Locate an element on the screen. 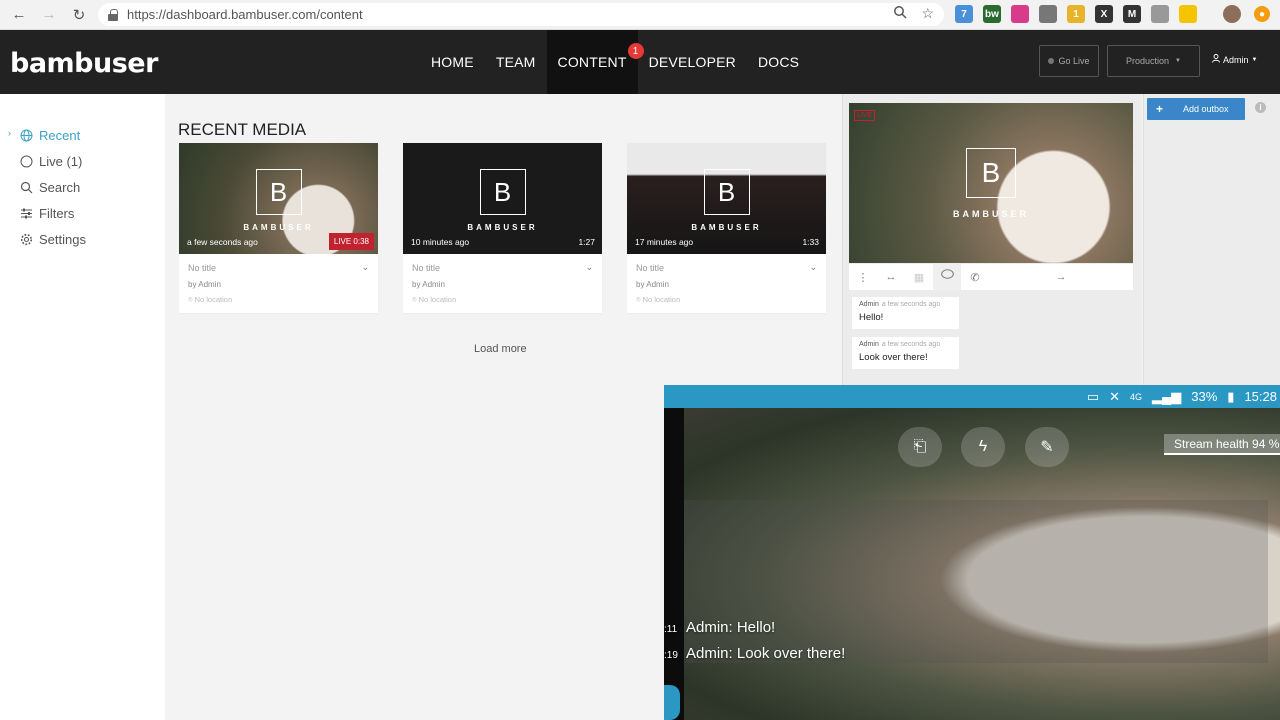  zoom-icon is located at coordinates (900, 13).